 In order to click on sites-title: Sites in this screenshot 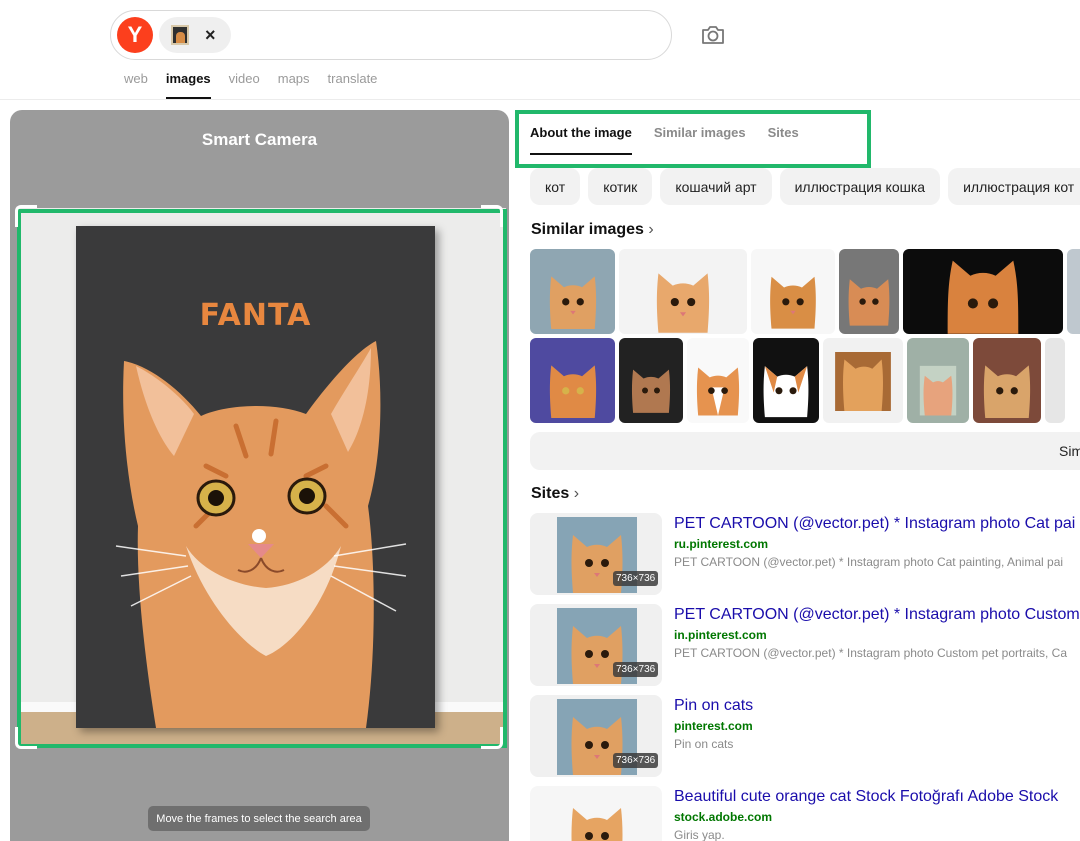, I will do `click(550, 493)`.